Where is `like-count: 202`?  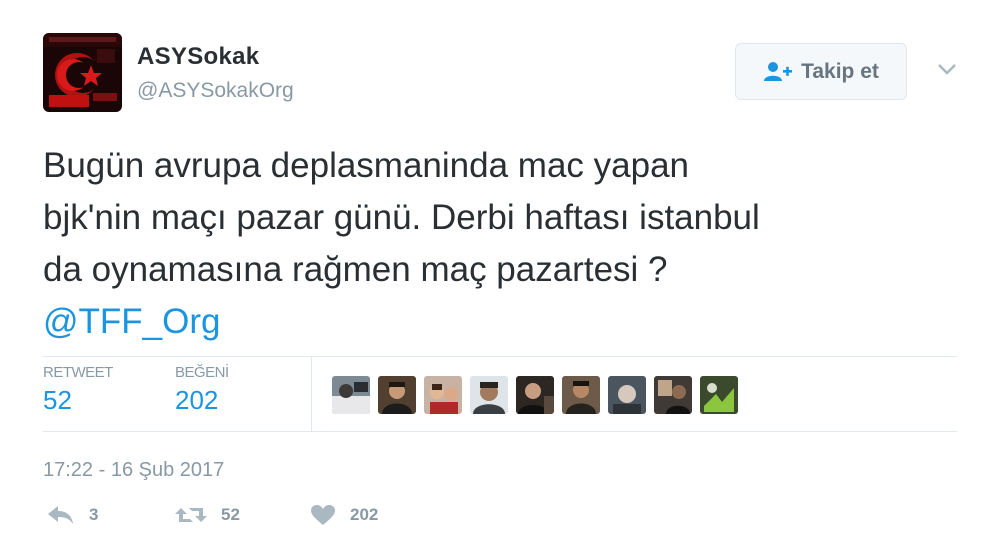 like-count: 202 is located at coordinates (364, 514).